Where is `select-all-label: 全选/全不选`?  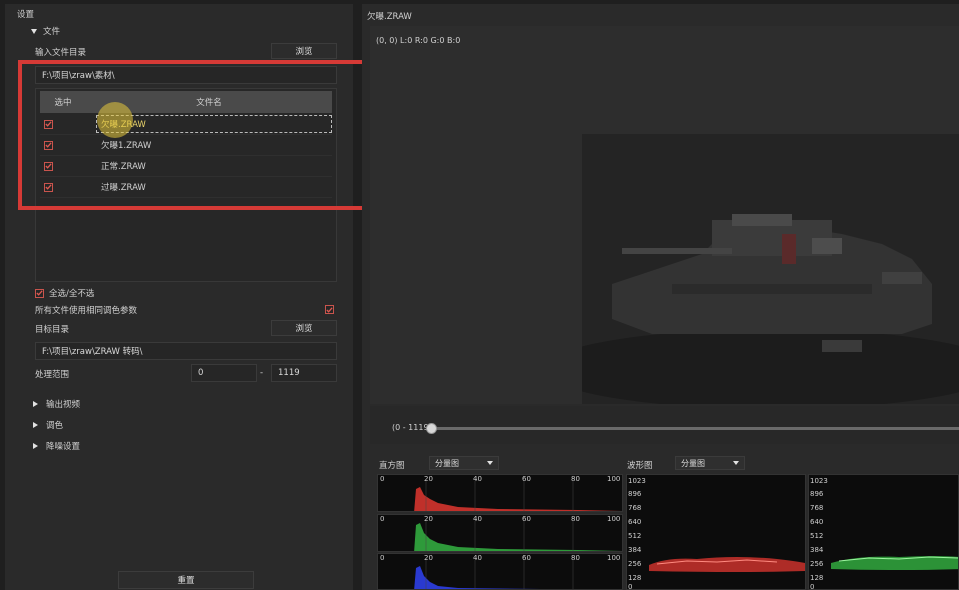 select-all-label: 全选/全不选 is located at coordinates (72, 294).